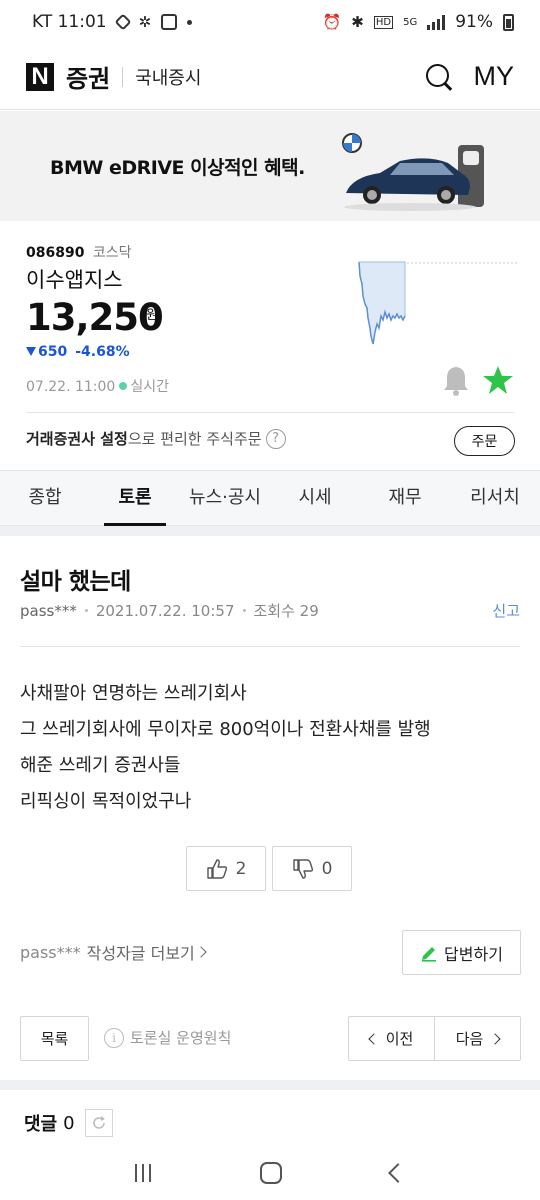  I want to click on intraday-mini-chart, so click(436, 301).